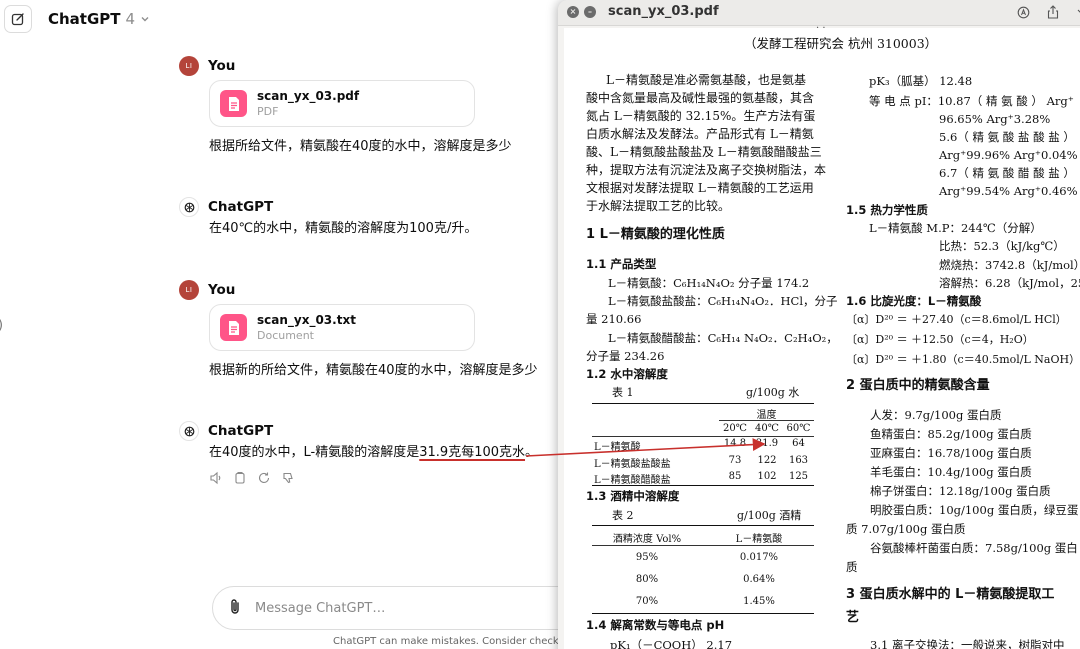 The image size is (1080, 649). Describe the element at coordinates (1053, 12) in the screenshot. I see `share-icon` at that location.